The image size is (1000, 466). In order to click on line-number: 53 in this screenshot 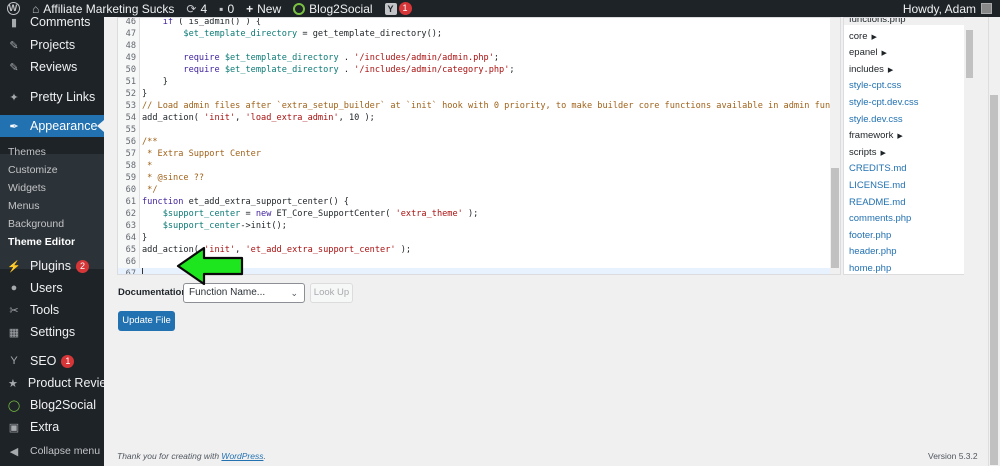, I will do `click(130, 106)`.